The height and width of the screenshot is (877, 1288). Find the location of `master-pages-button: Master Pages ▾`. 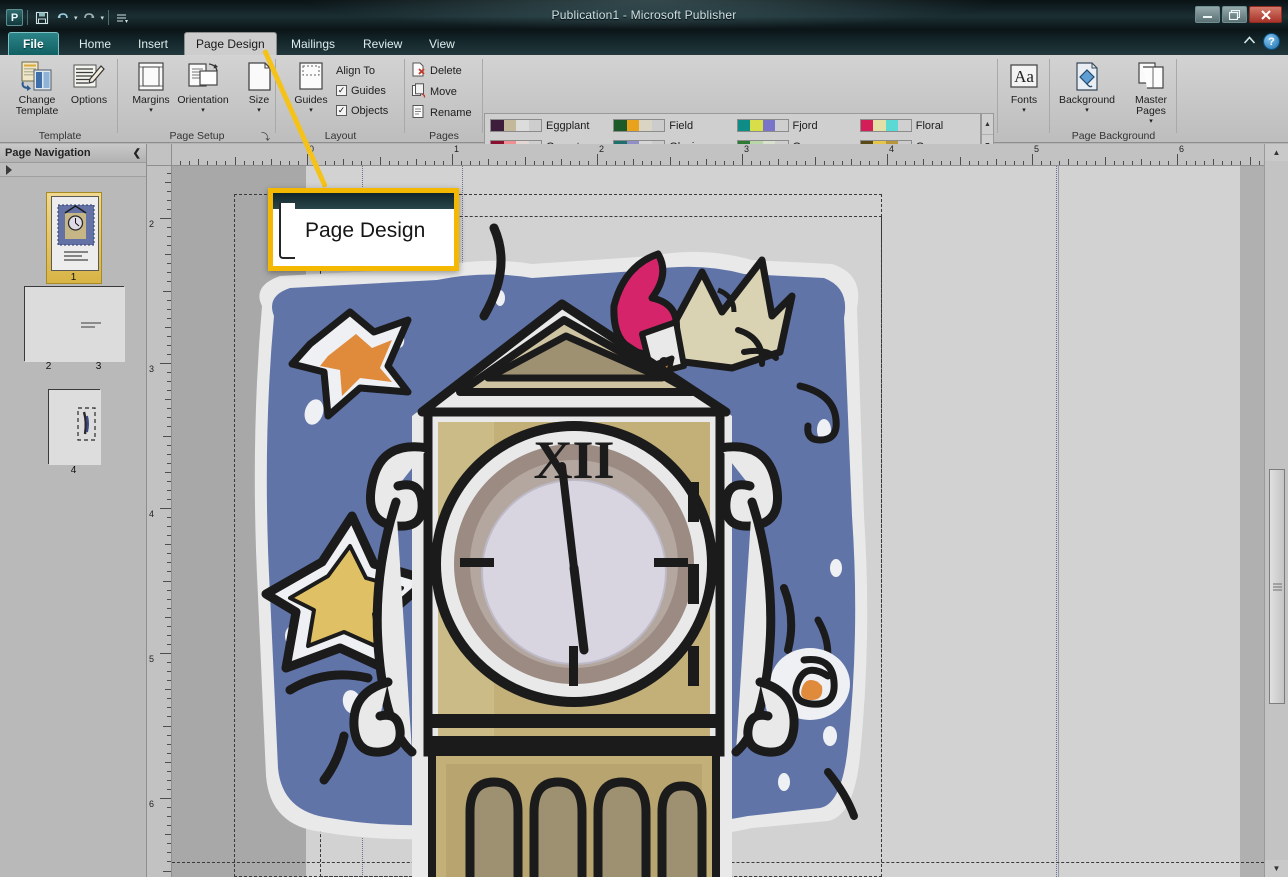

master-pages-button: Master Pages ▾ is located at coordinates (1151, 92).